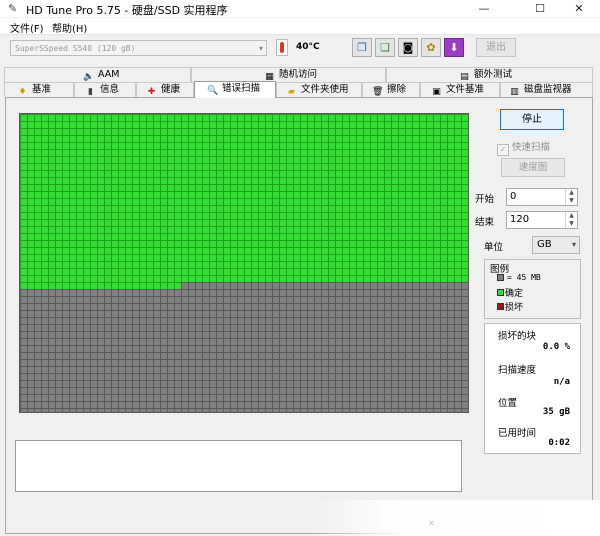  Describe the element at coordinates (308, 47) in the screenshot. I see `temperature-value: 40°C` at that location.